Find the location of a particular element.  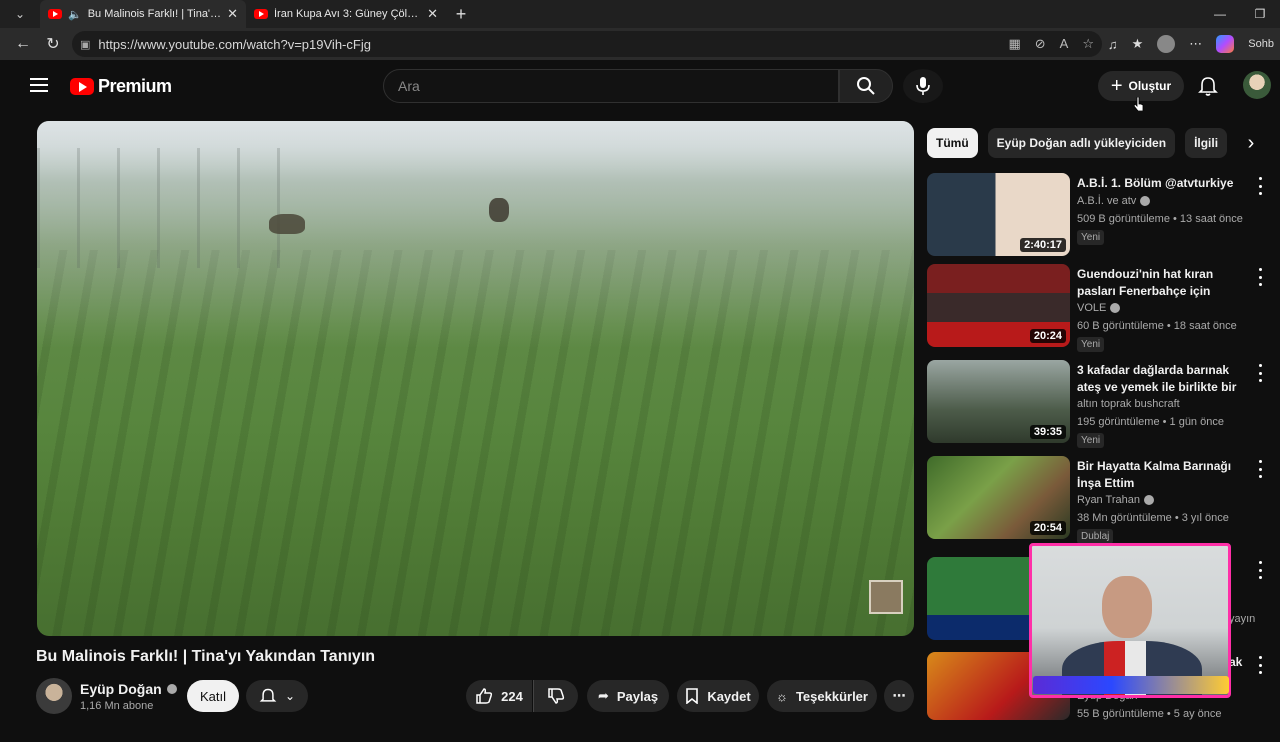

video-thumbnail: 2:40:17 is located at coordinates (998, 214).